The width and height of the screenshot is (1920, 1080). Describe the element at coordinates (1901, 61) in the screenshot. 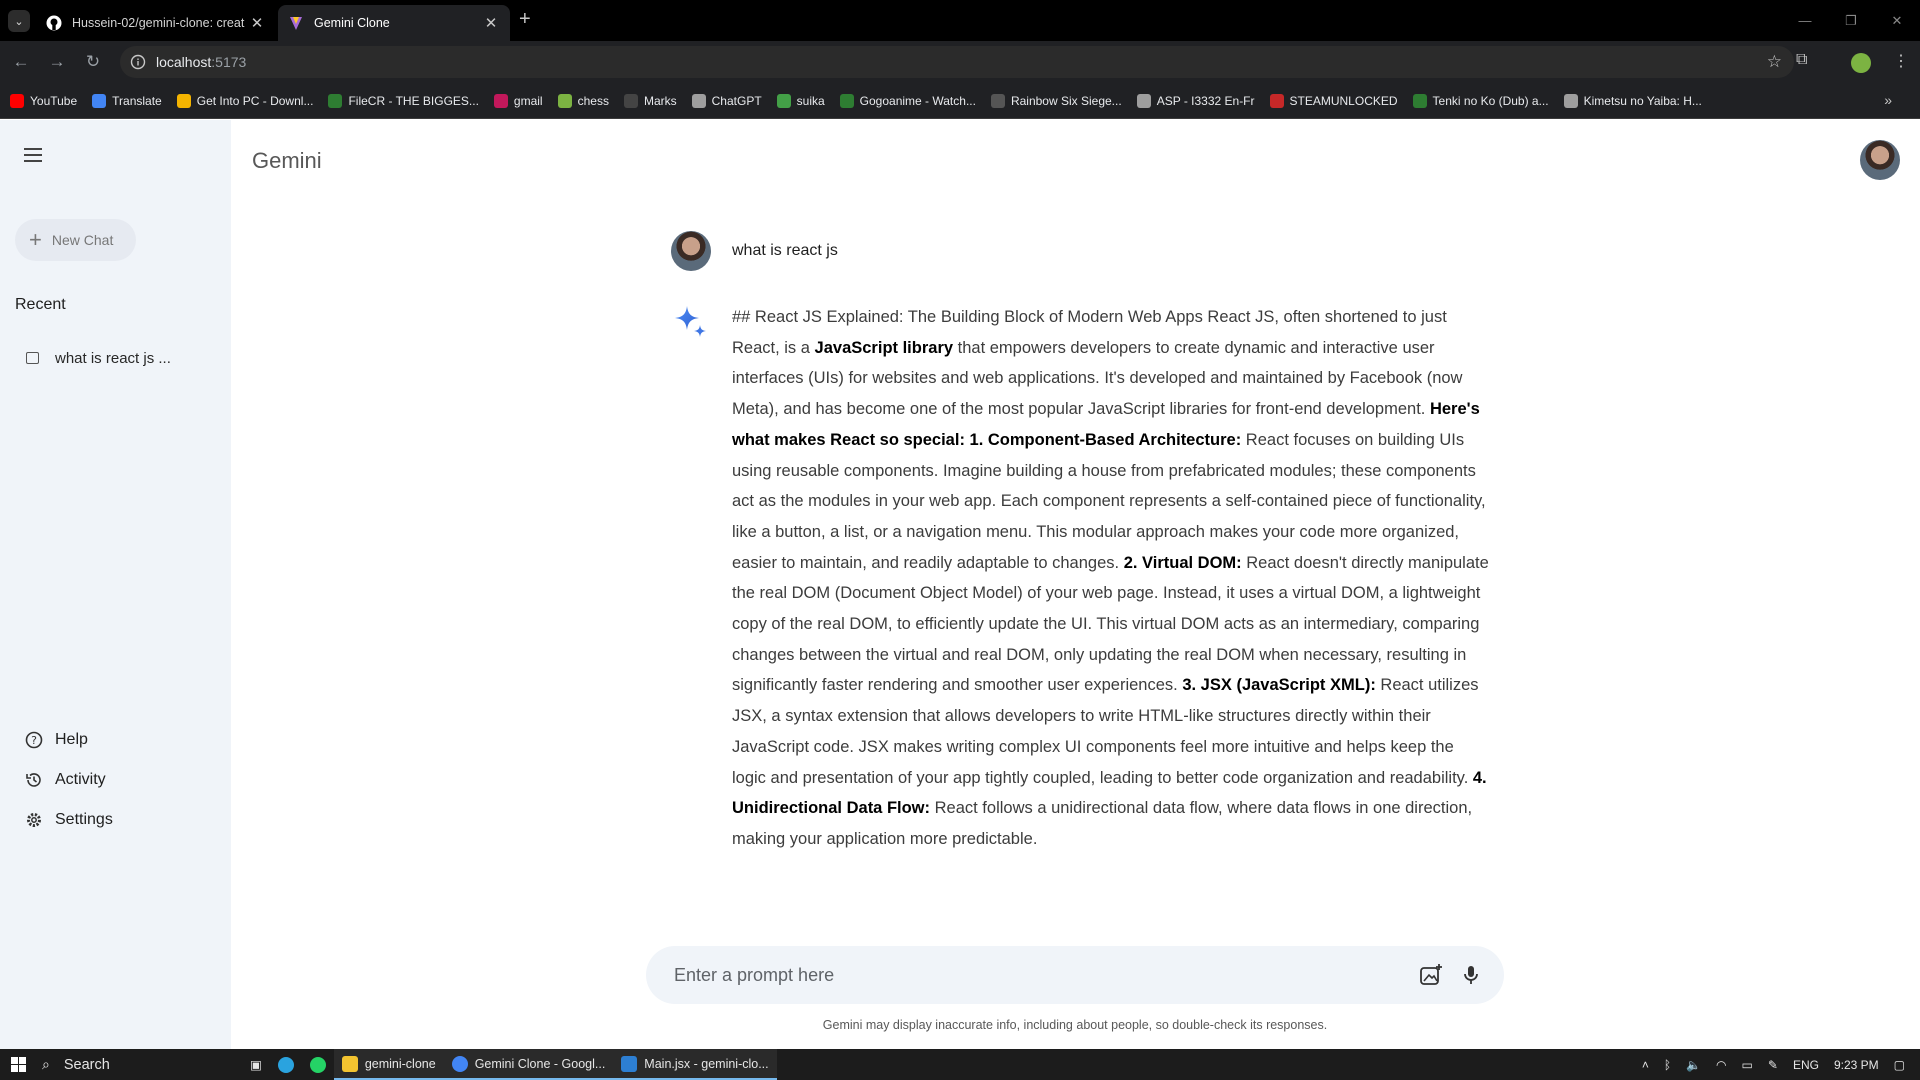

I see `more-menu-icon: ⋮` at that location.